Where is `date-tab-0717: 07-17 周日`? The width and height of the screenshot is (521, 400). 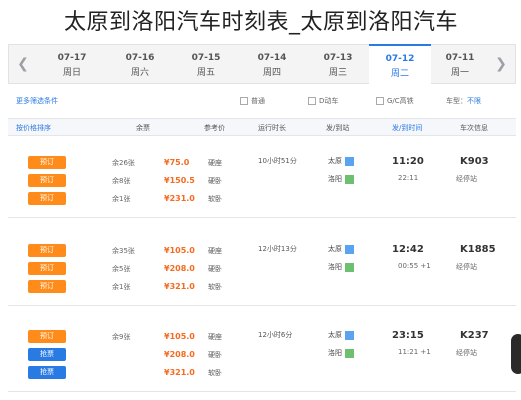 date-tab-0717: 07-17 周日 is located at coordinates (72, 64).